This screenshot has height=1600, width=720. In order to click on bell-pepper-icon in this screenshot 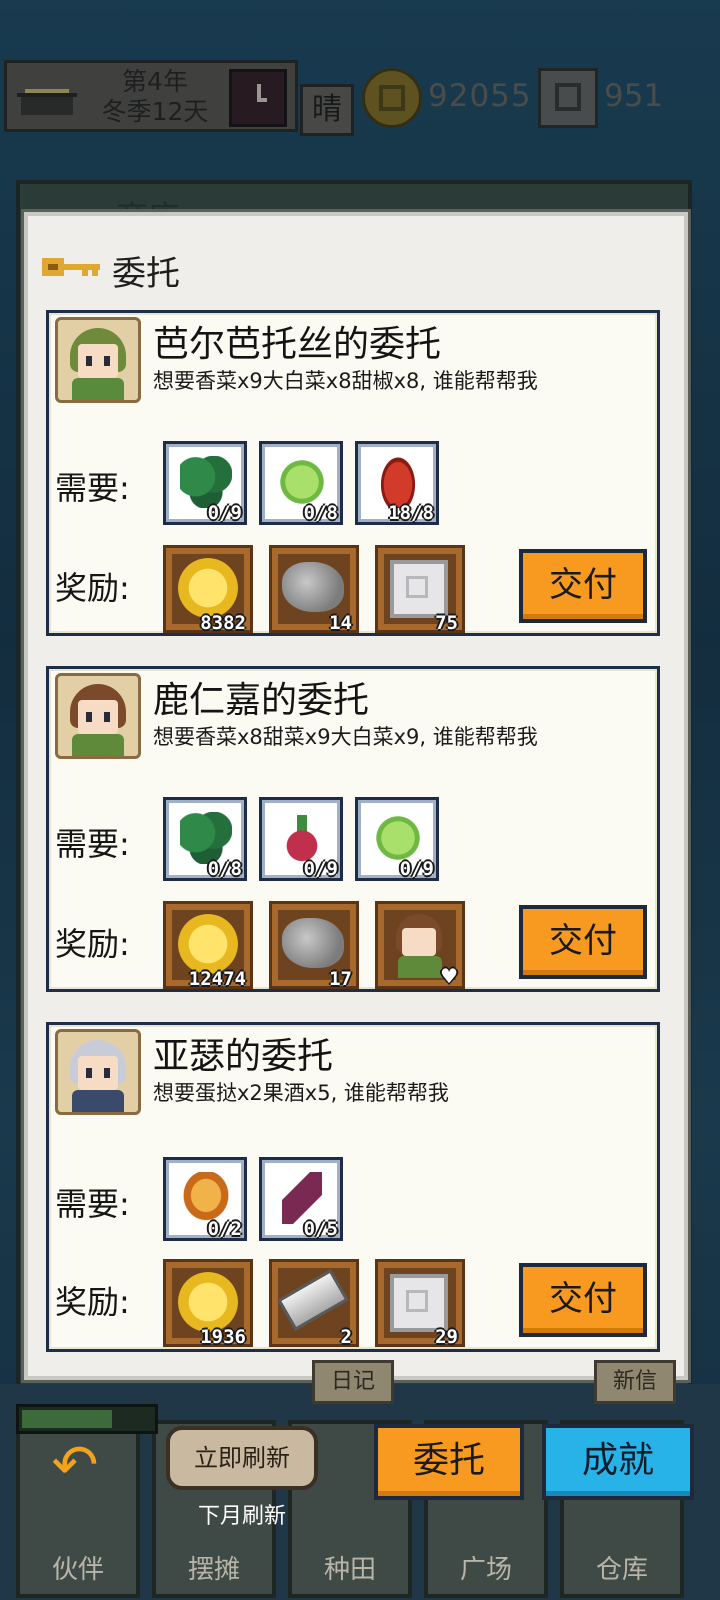, I will do `click(398, 482)`.